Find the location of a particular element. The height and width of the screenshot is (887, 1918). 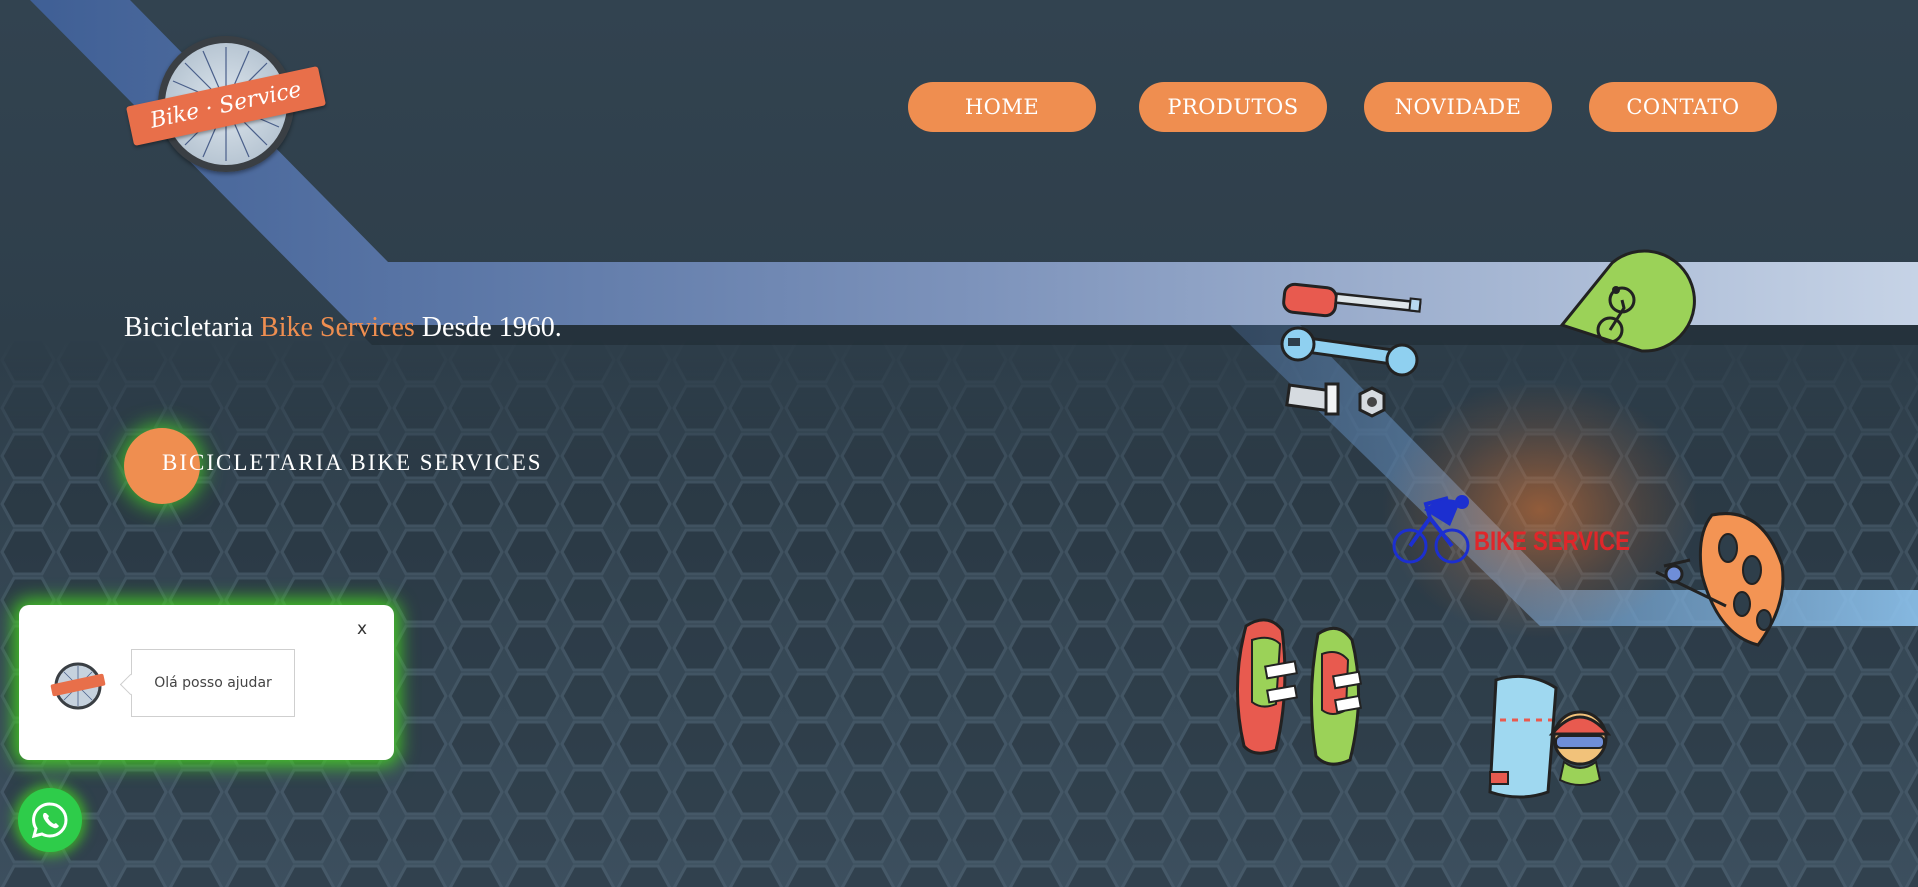

cycling-shoes-icon is located at coordinates (1299, 692).